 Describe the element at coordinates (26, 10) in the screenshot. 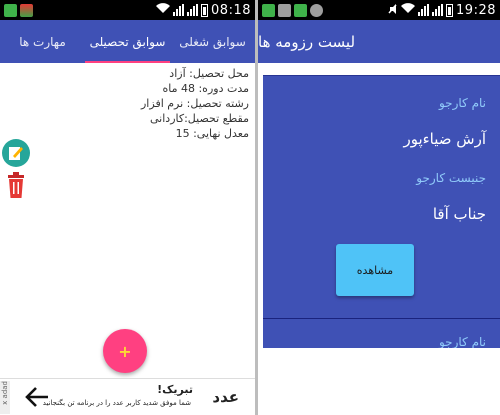

I see `app-notification-icon` at that location.